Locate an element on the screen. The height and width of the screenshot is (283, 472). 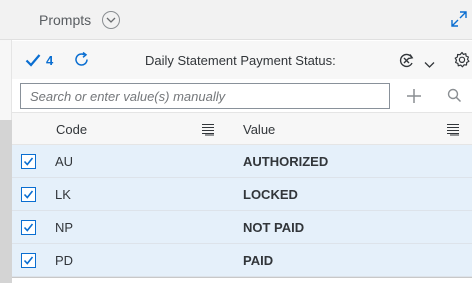
cell-value: NOT PAID is located at coordinates (274, 227).